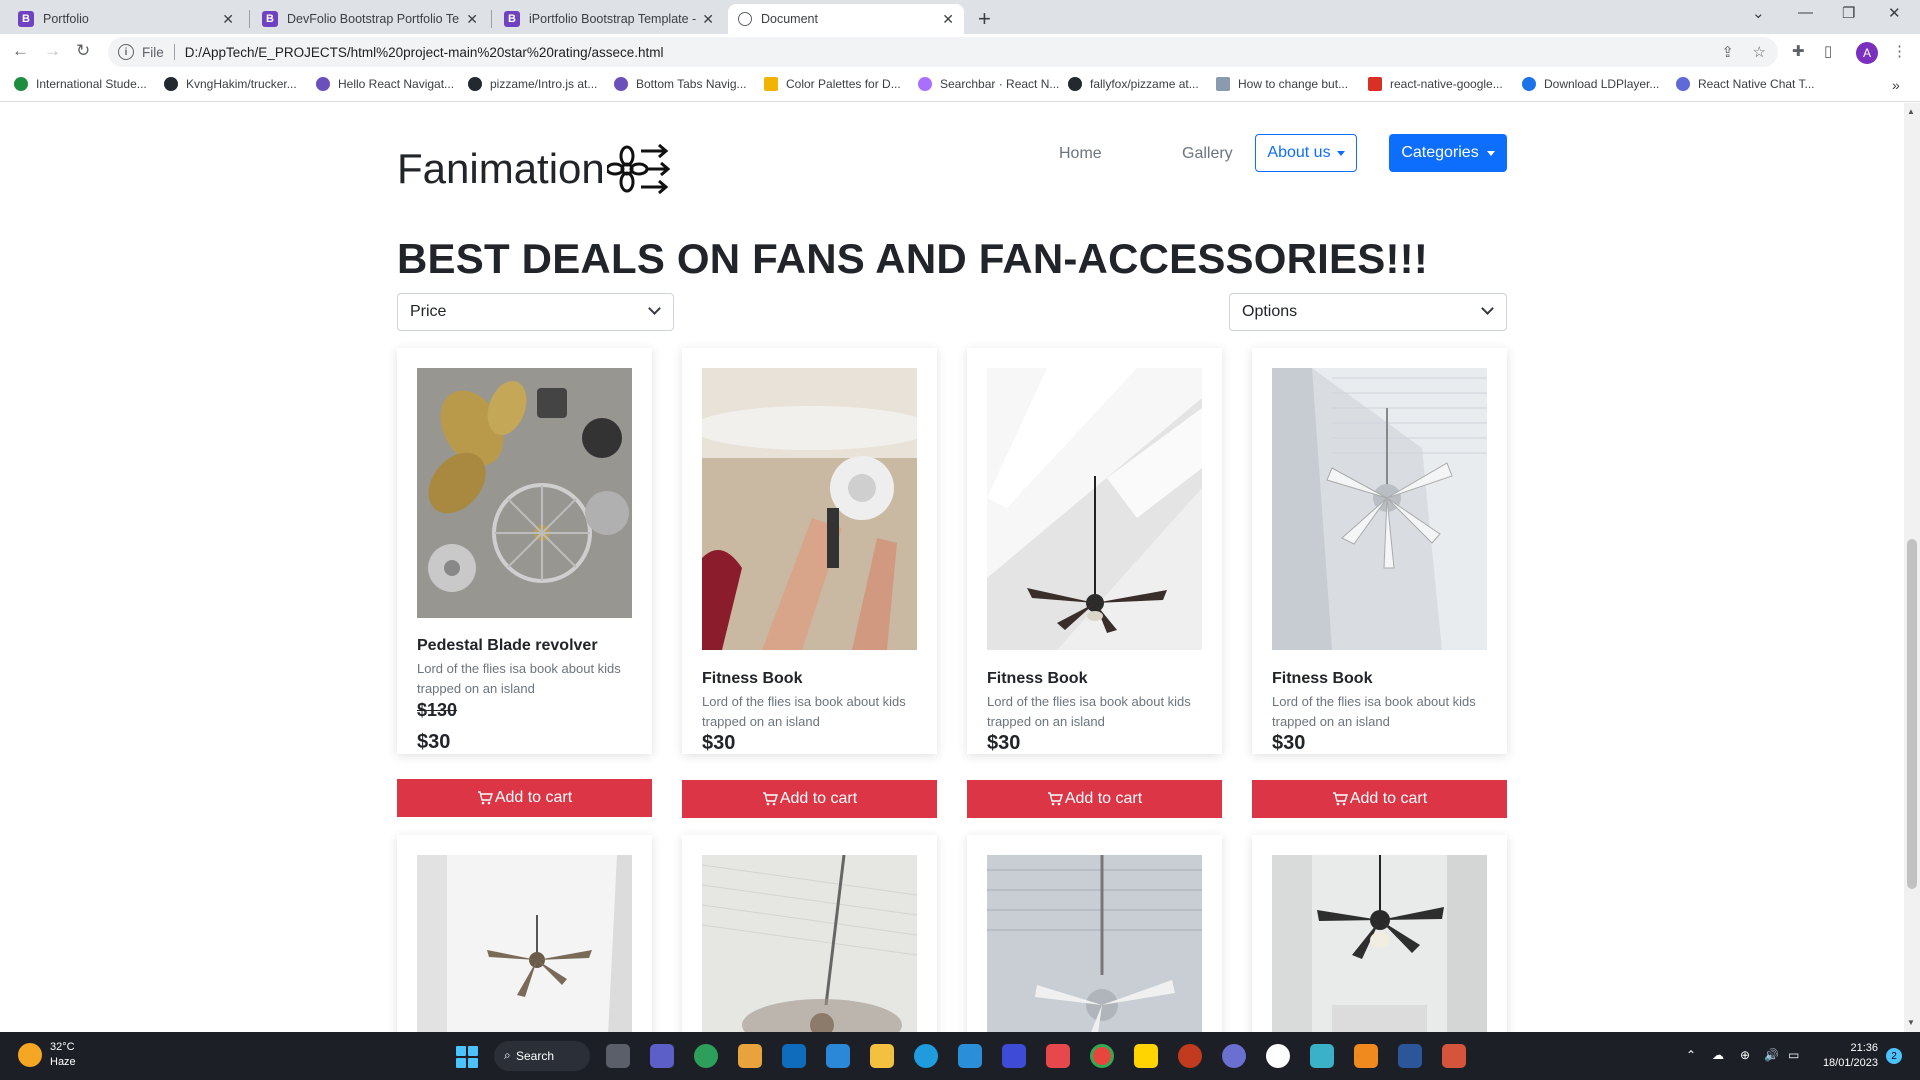  What do you see at coordinates (621, 84) in the screenshot?
I see `react-navigation-icon` at bounding box center [621, 84].